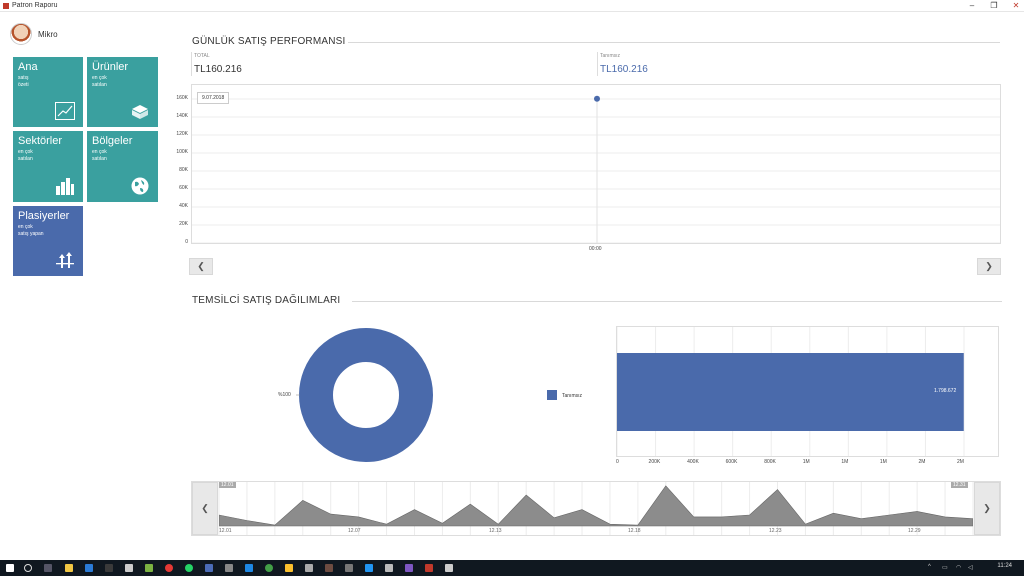 The image size is (1024, 576). Describe the element at coordinates (354, 531) in the screenshot. I see `range-x-label: 12.07` at that location.